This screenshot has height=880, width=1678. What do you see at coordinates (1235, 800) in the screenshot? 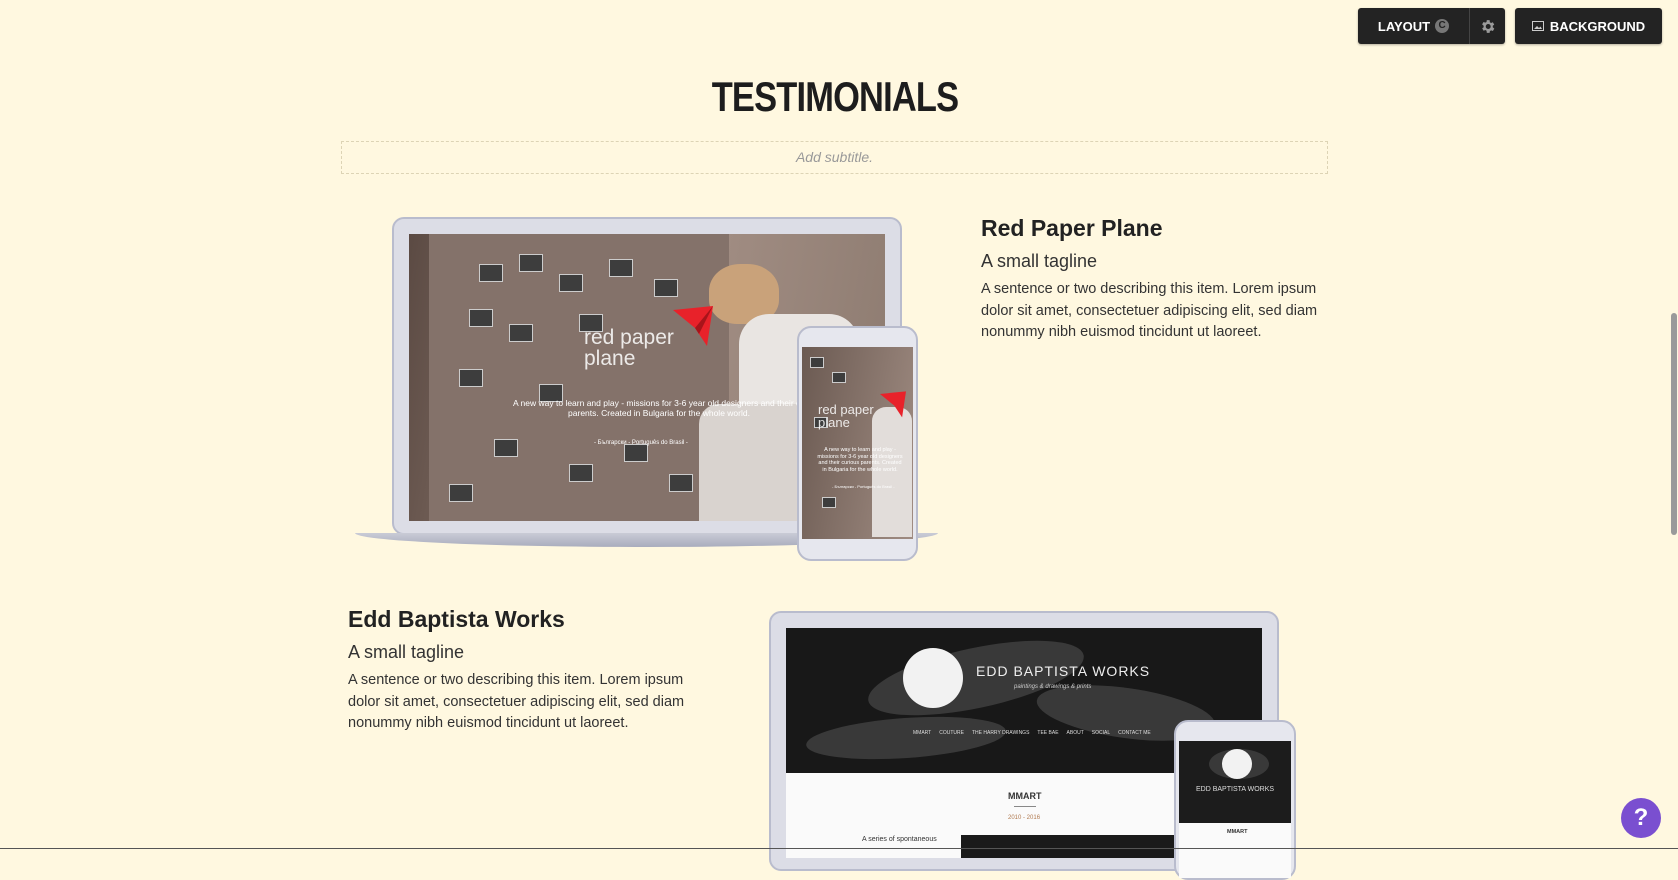
I see `phone-mockup-edd-baptista: EDD BAPTISTA WORKS MMART` at bounding box center [1235, 800].